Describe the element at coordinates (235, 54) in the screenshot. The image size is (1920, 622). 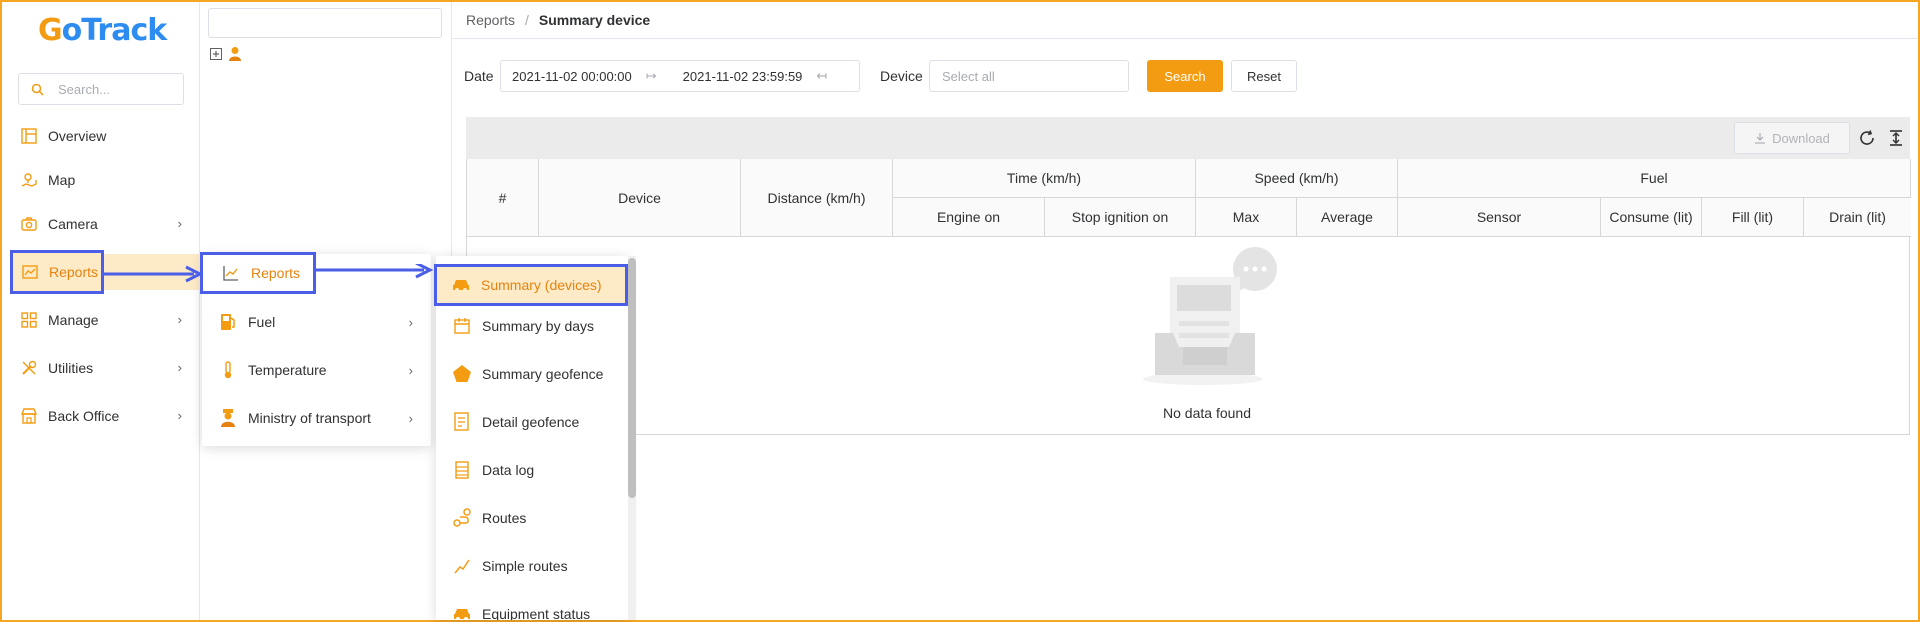
I see `user-group-icon` at that location.